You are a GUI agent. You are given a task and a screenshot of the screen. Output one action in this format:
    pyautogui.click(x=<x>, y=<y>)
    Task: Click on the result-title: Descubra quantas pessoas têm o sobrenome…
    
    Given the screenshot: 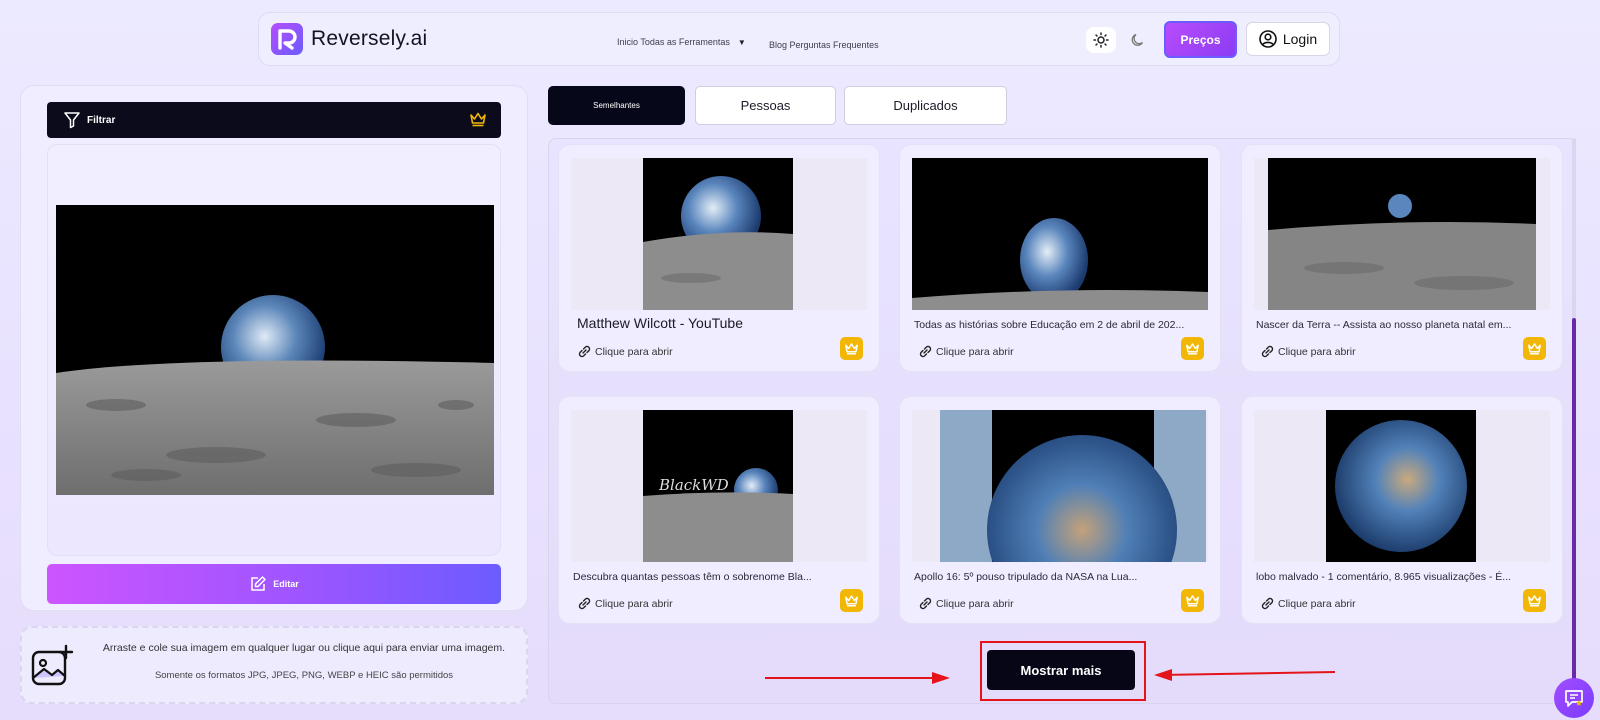 What is the action you would take?
    pyautogui.click(x=715, y=577)
    